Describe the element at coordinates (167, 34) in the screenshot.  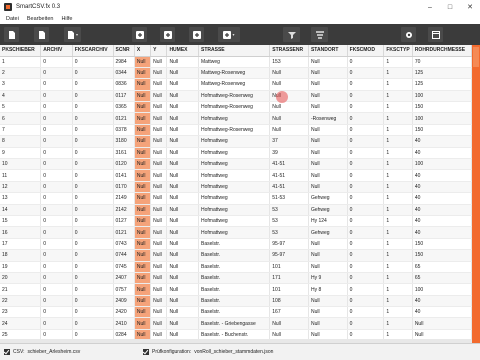
I see `insert-row-button` at that location.